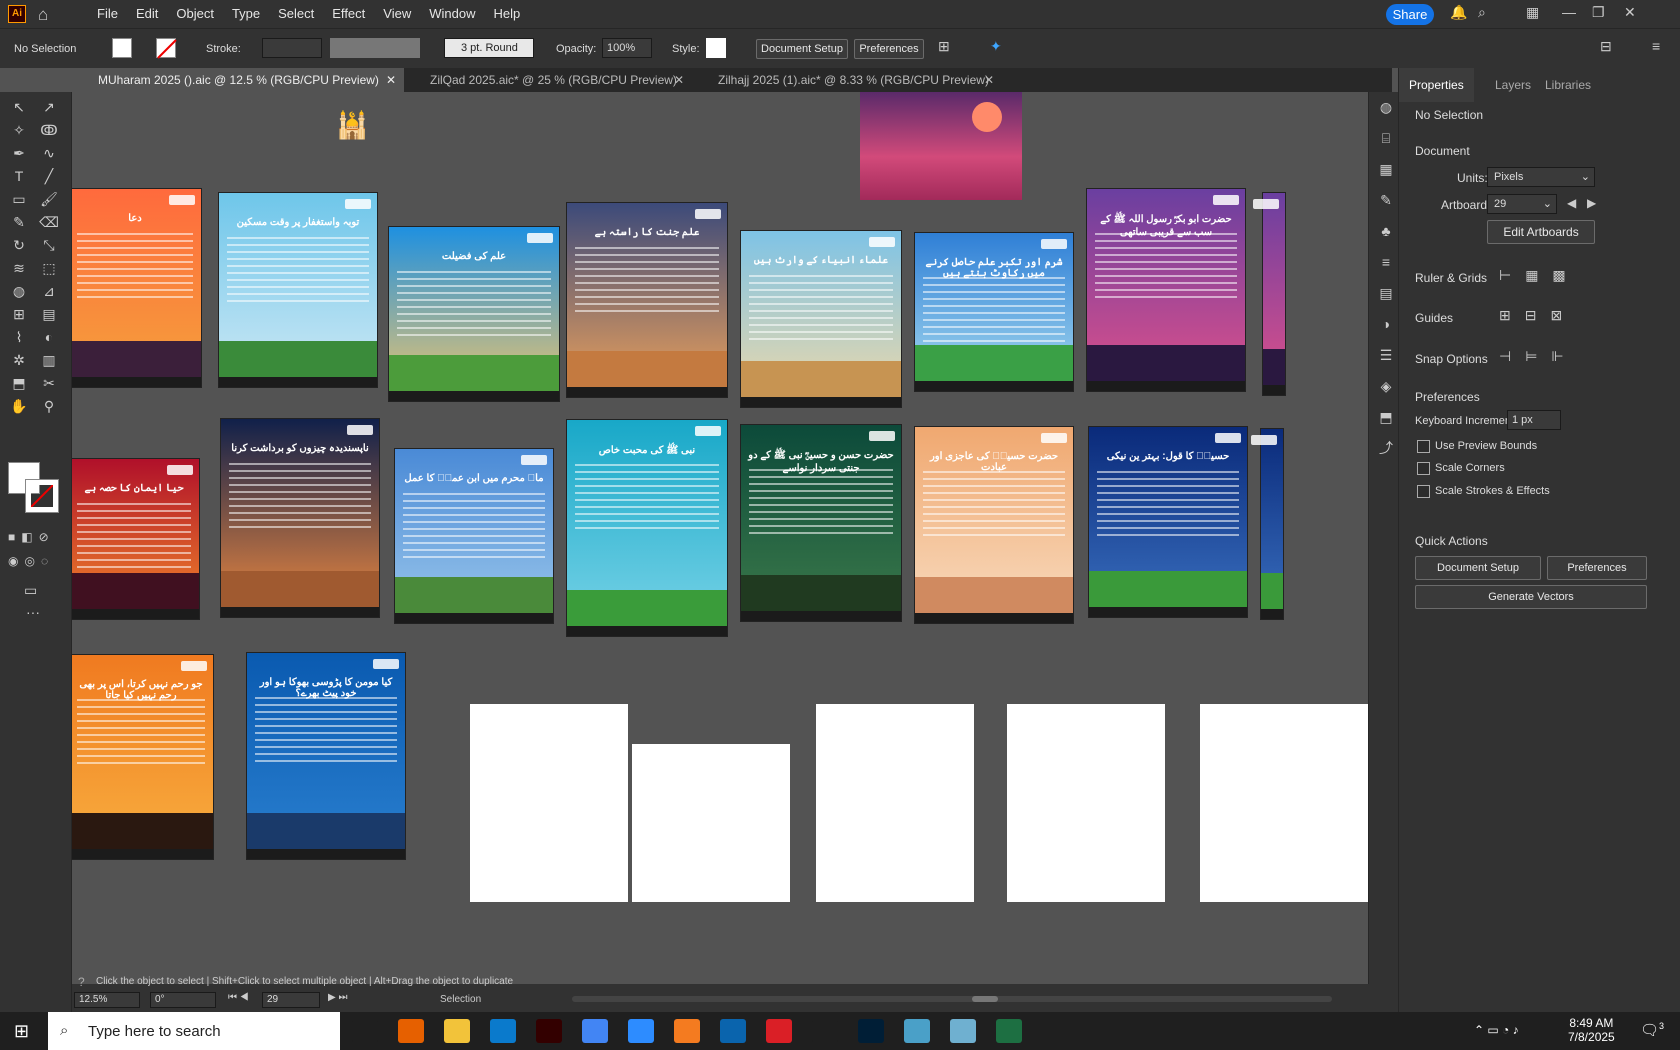 This screenshot has width=1680, height=1050. Describe the element at coordinates (1630, 12) in the screenshot. I see `close-icon: ✕` at that location.